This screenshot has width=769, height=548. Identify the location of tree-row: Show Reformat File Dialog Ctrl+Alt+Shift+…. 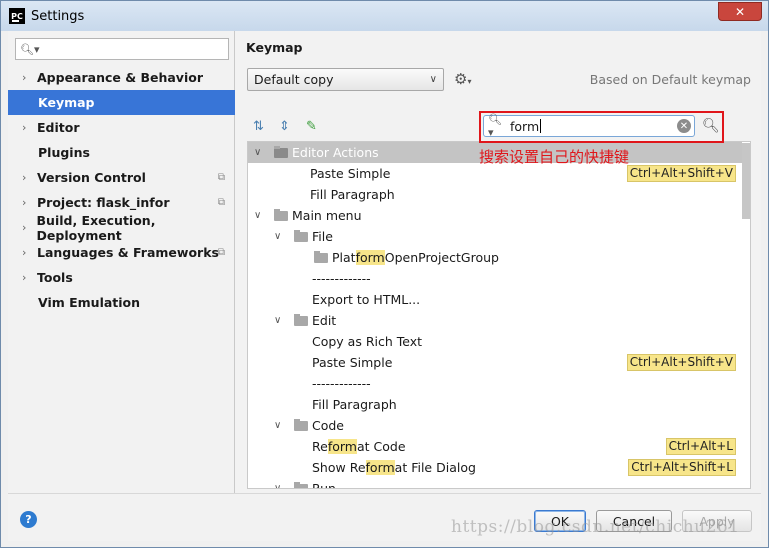
(495, 467).